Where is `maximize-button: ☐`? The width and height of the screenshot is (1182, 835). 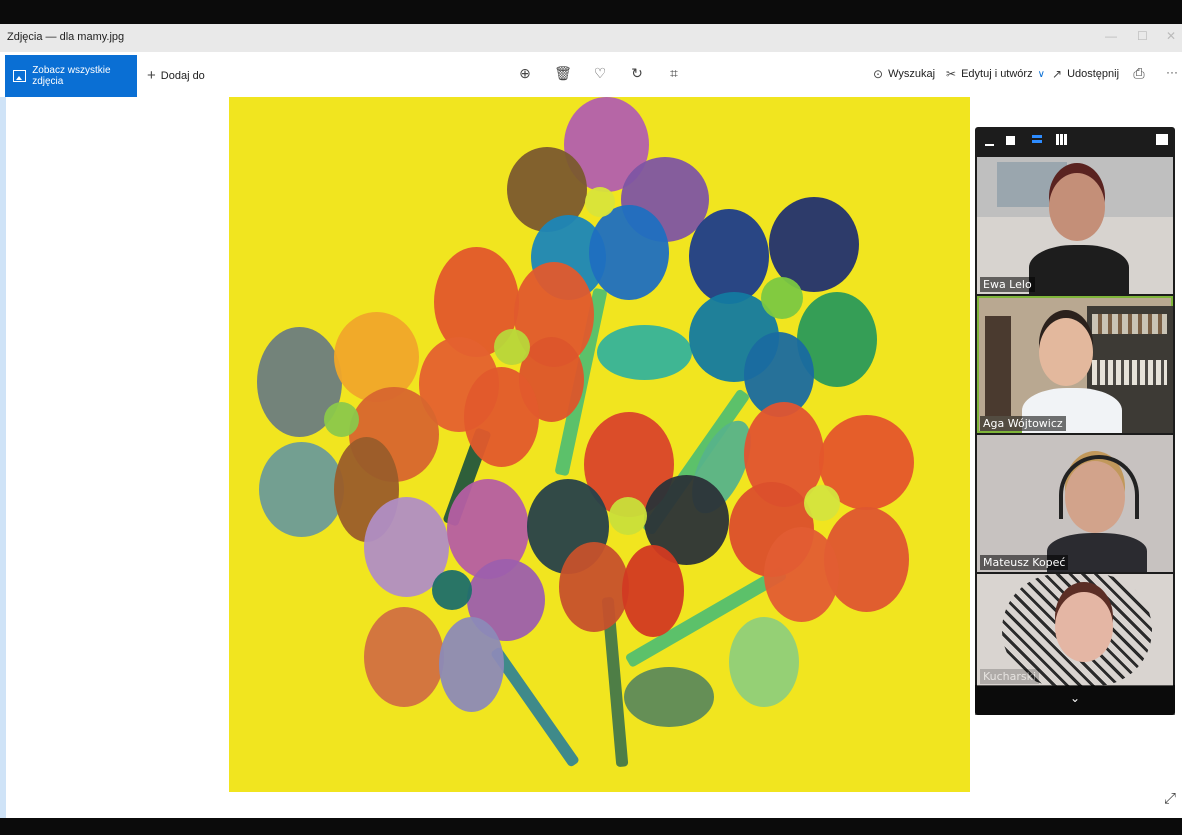
maximize-button: ☐ is located at coordinates (1142, 36).